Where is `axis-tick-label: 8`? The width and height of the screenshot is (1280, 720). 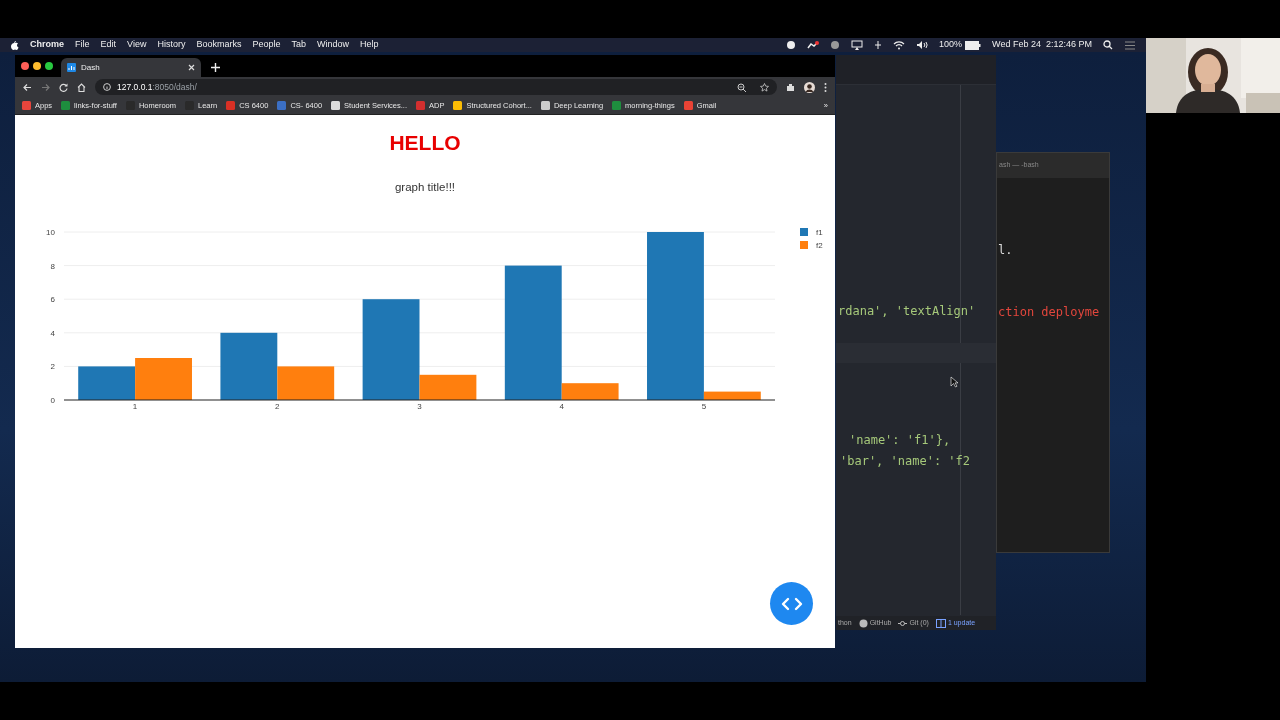
axis-tick-label: 8 is located at coordinates (52, 266).